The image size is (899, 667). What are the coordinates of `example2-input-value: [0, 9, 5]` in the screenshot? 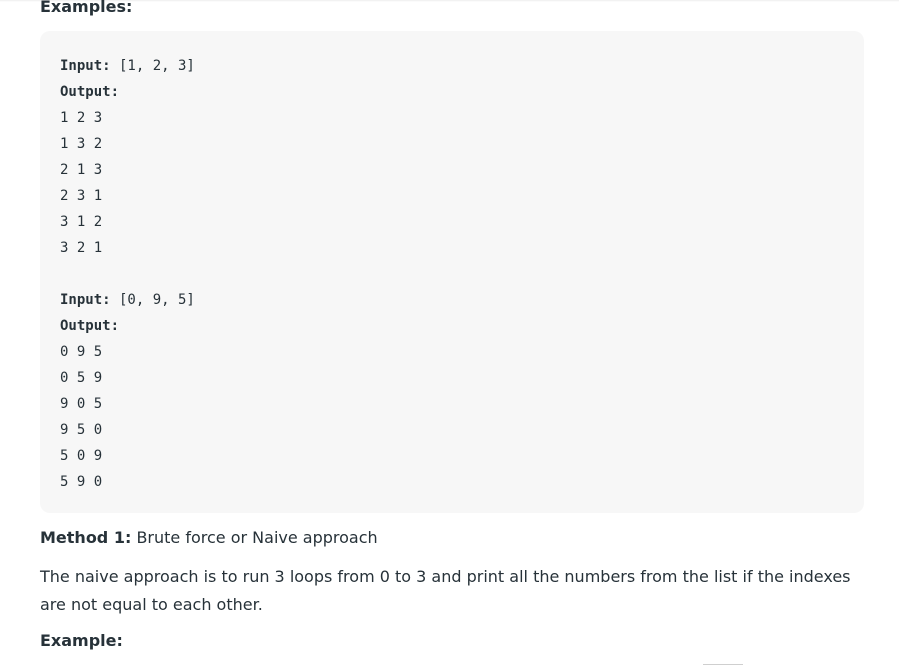 It's located at (152, 300).